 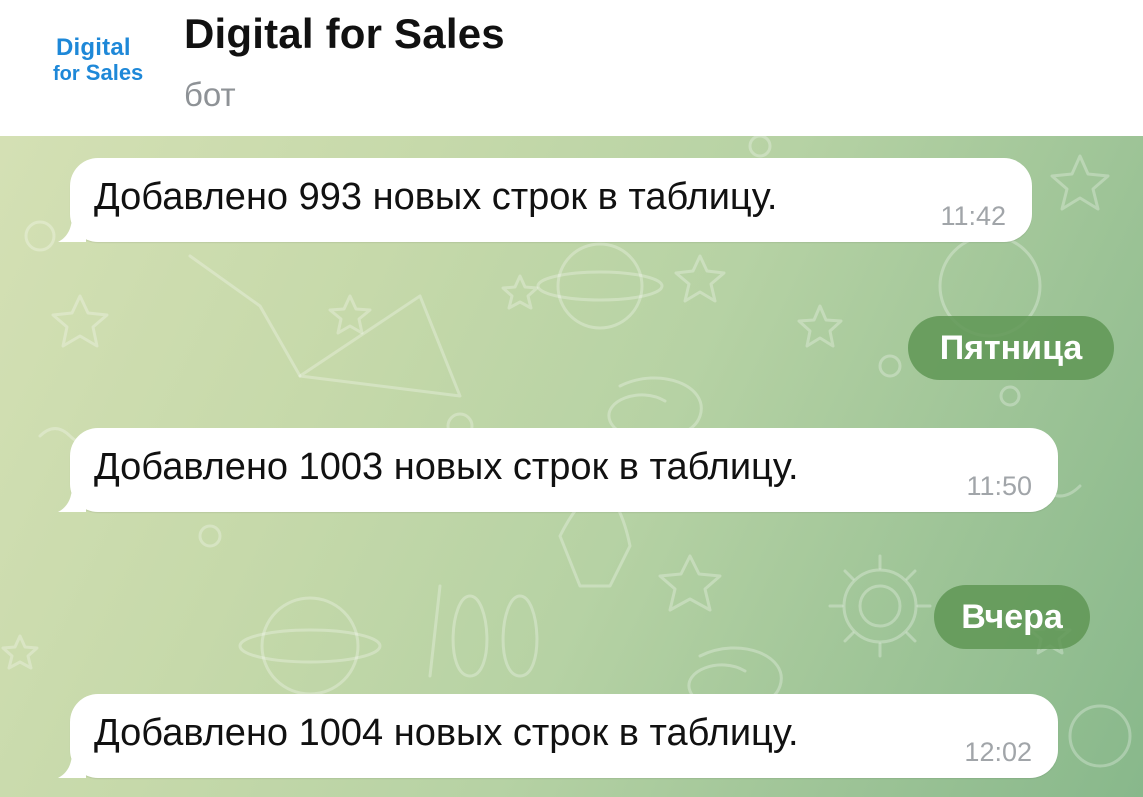 I want to click on avatar-logo-prefix: for, so click(x=66, y=74).